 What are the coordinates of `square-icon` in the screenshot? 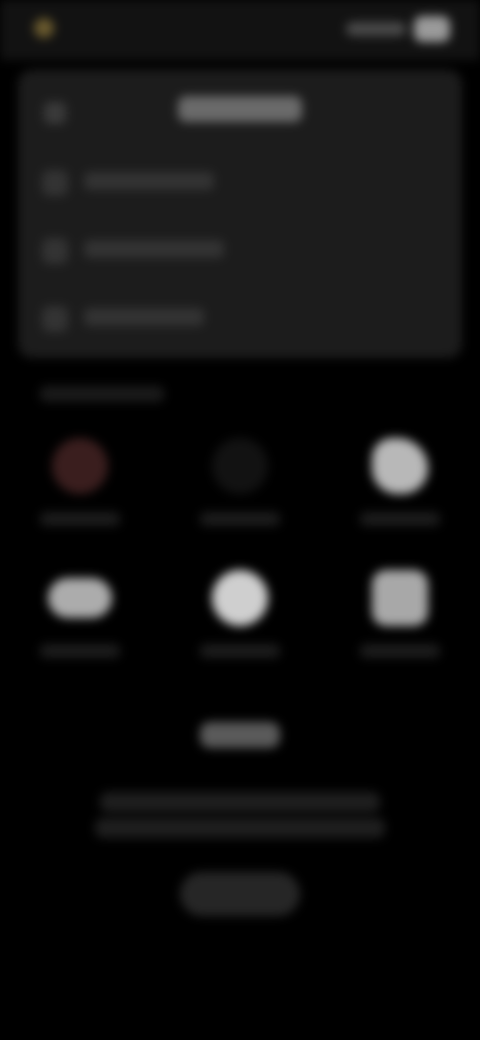 It's located at (400, 598).